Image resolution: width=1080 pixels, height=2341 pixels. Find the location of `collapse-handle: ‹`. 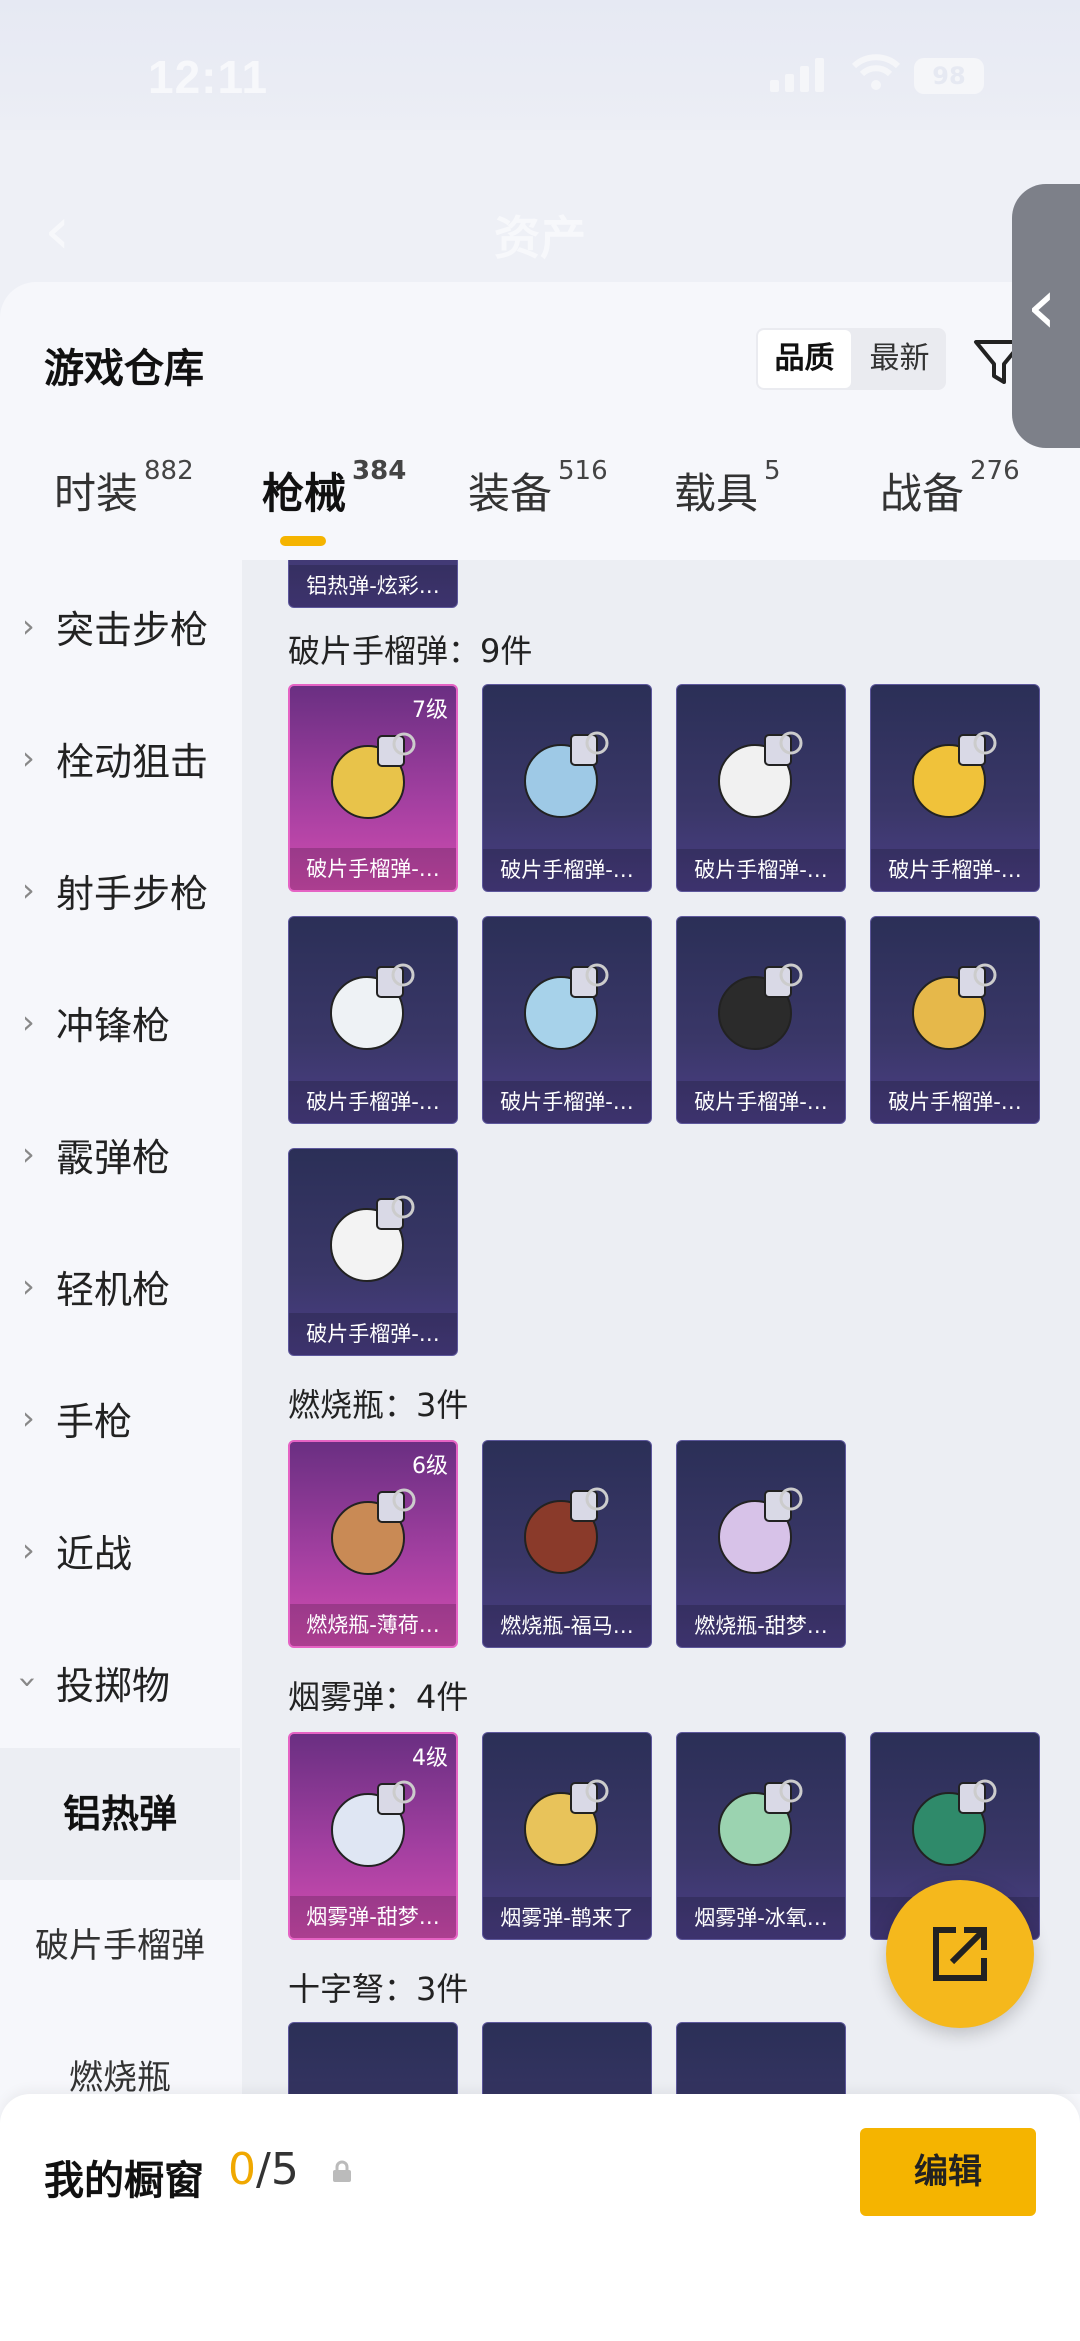

collapse-handle: ‹ is located at coordinates (1046, 316).